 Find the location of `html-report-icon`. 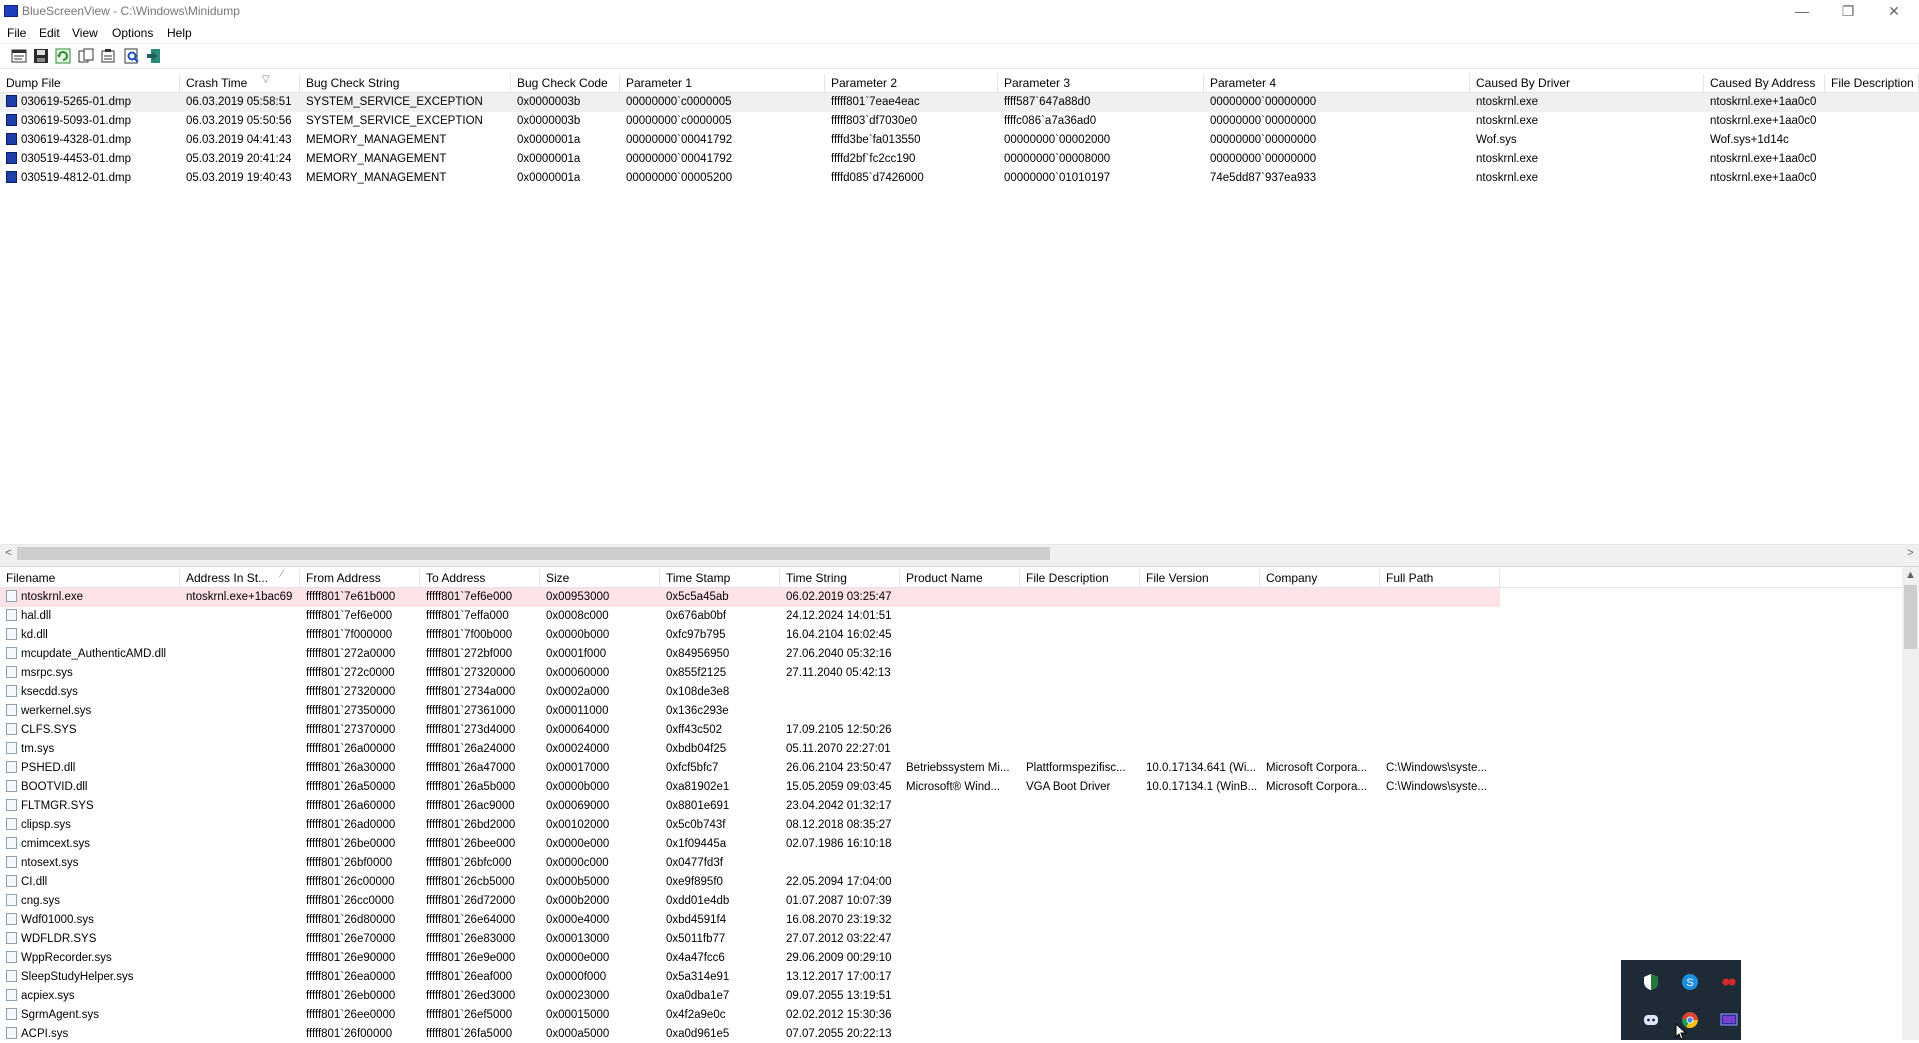

html-report-icon is located at coordinates (108, 56).